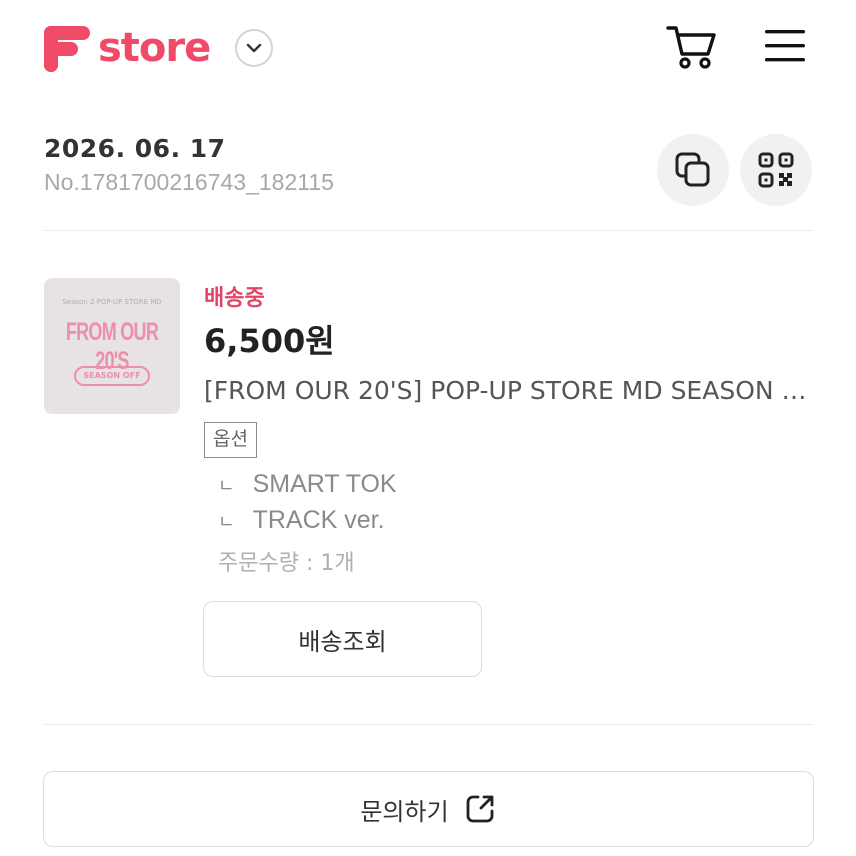 The image size is (856, 856). I want to click on product-price: 6,500원, so click(269, 341).